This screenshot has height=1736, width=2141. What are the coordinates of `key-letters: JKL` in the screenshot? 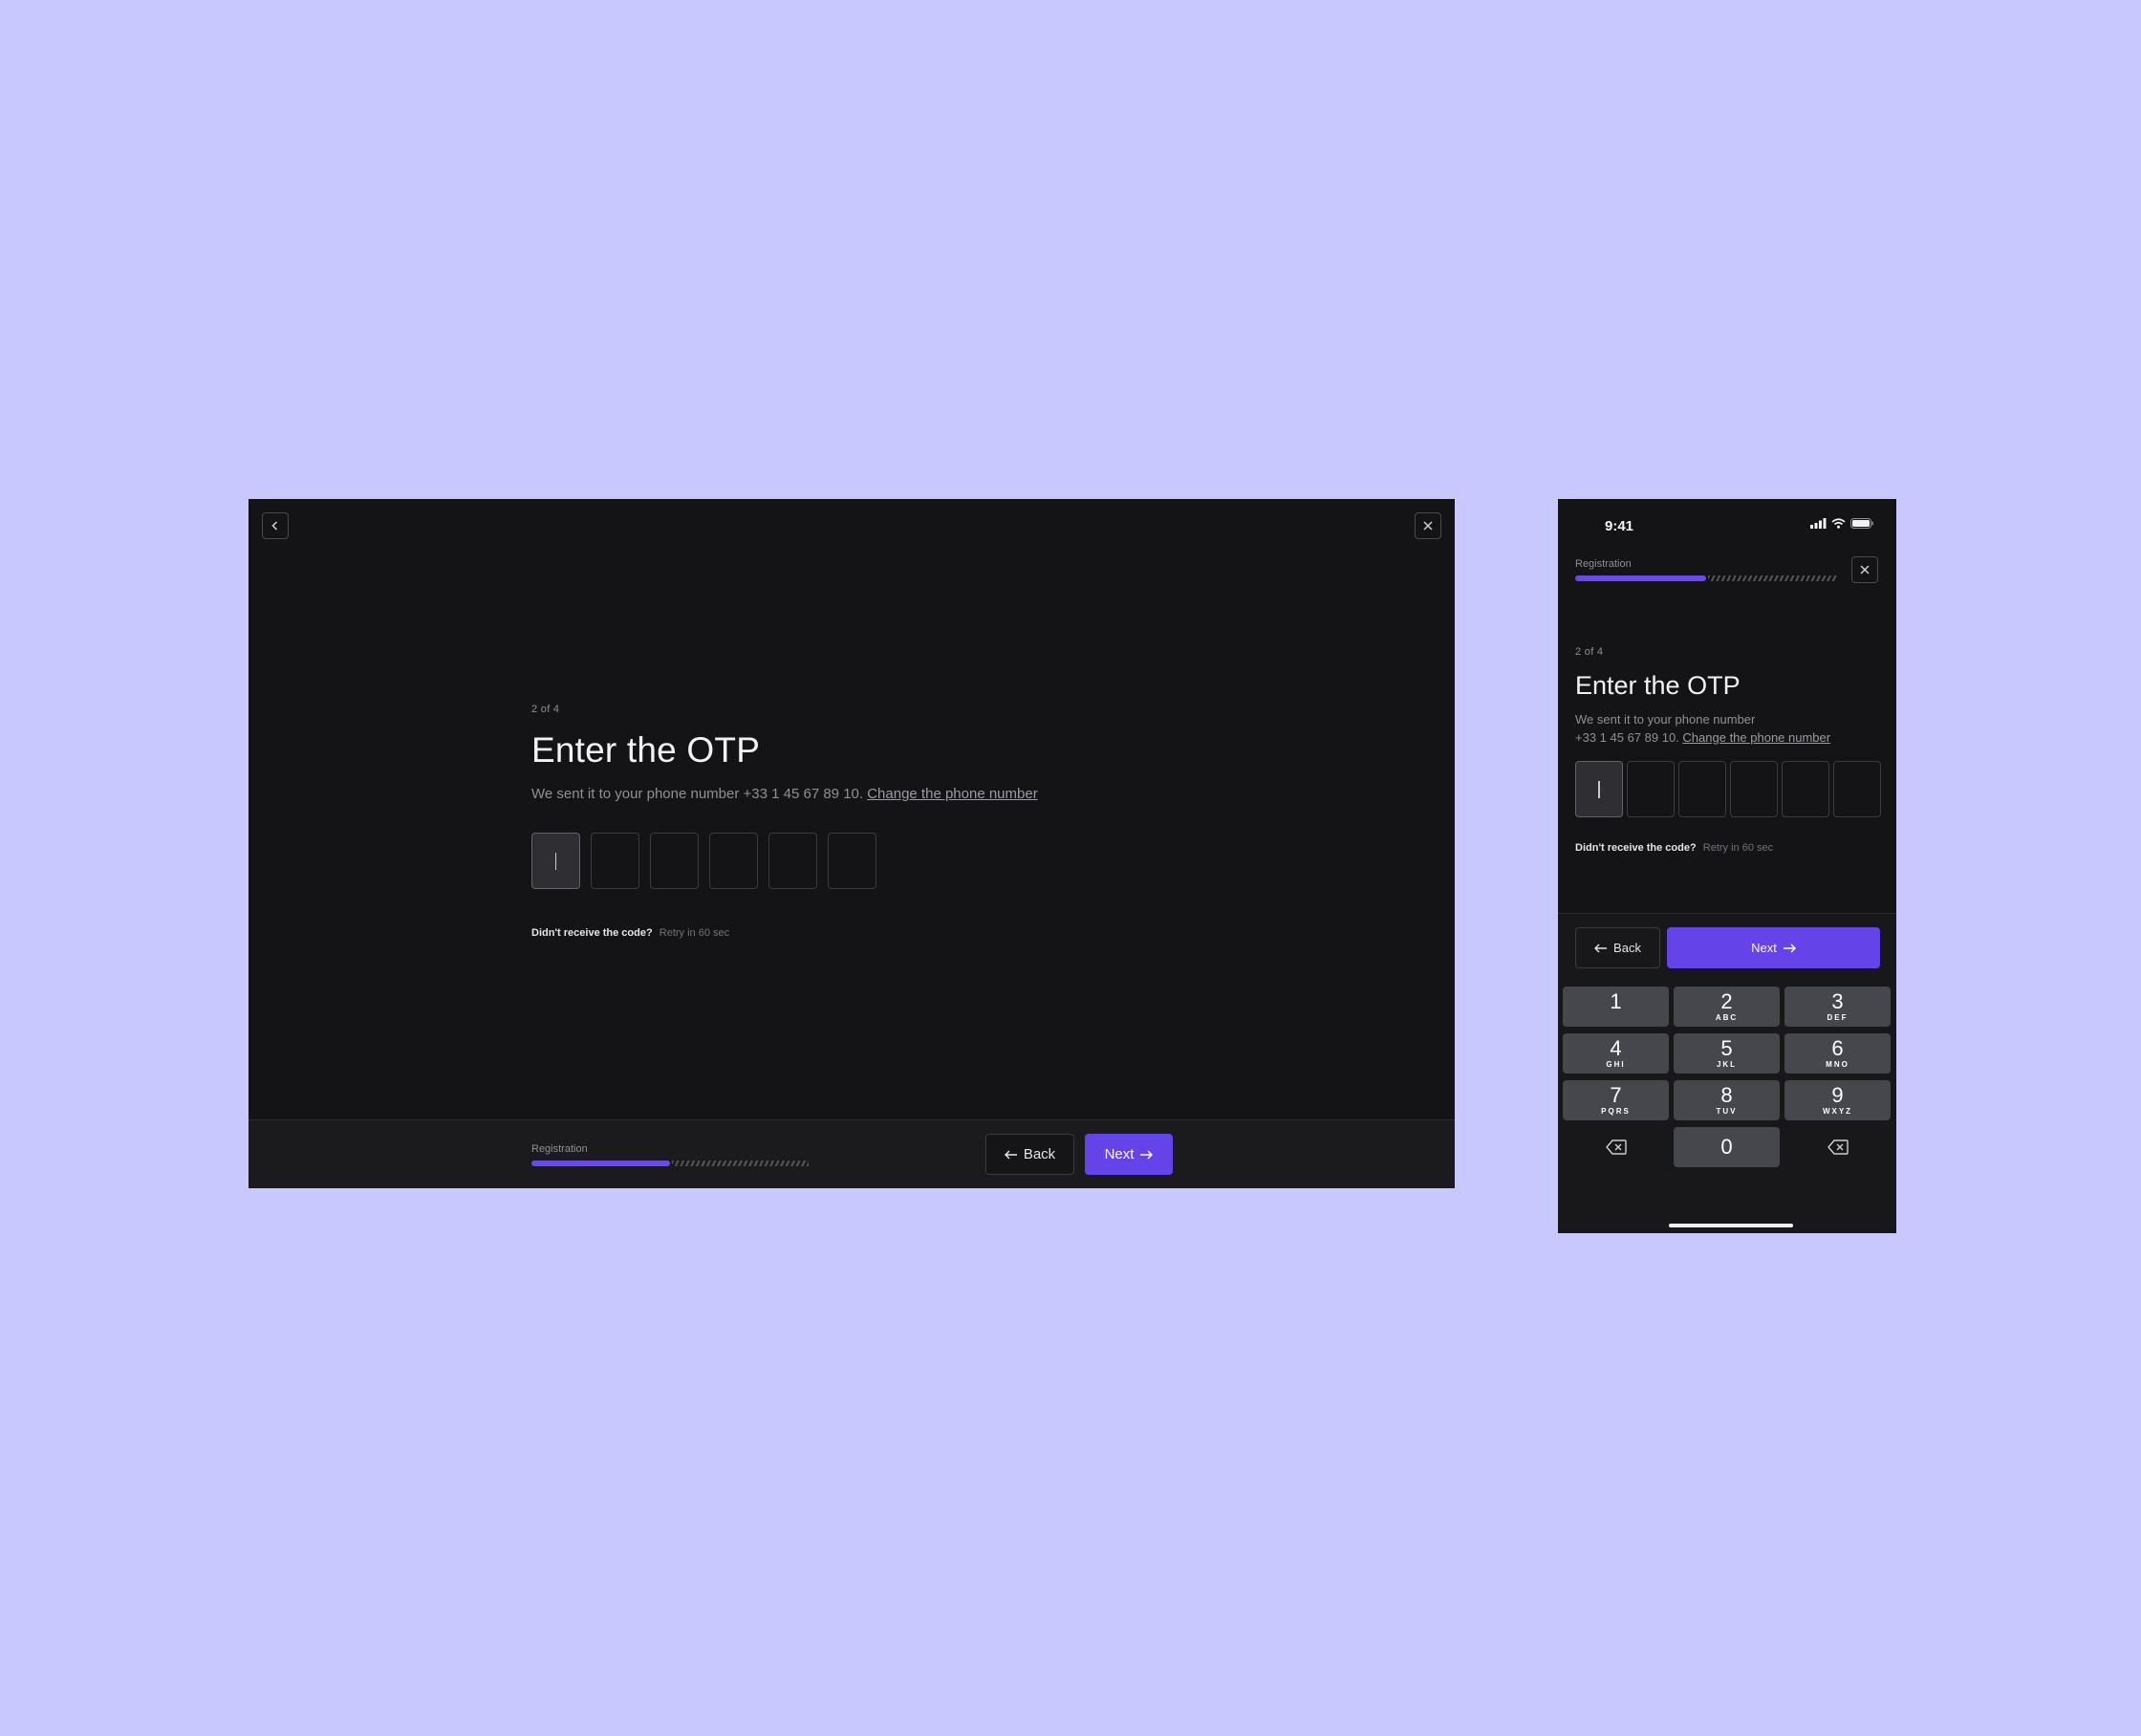 It's located at (1727, 1064).